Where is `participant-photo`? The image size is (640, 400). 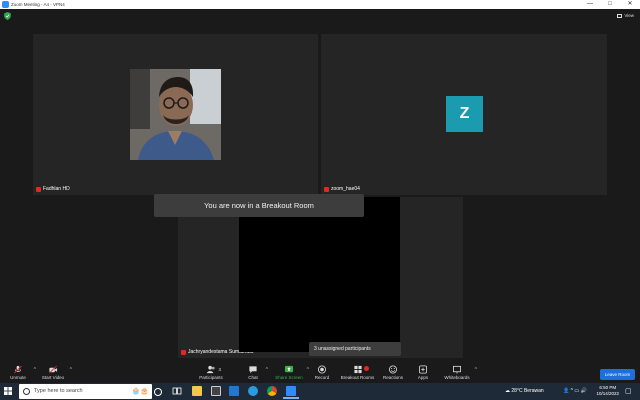 participant-photo is located at coordinates (175, 114).